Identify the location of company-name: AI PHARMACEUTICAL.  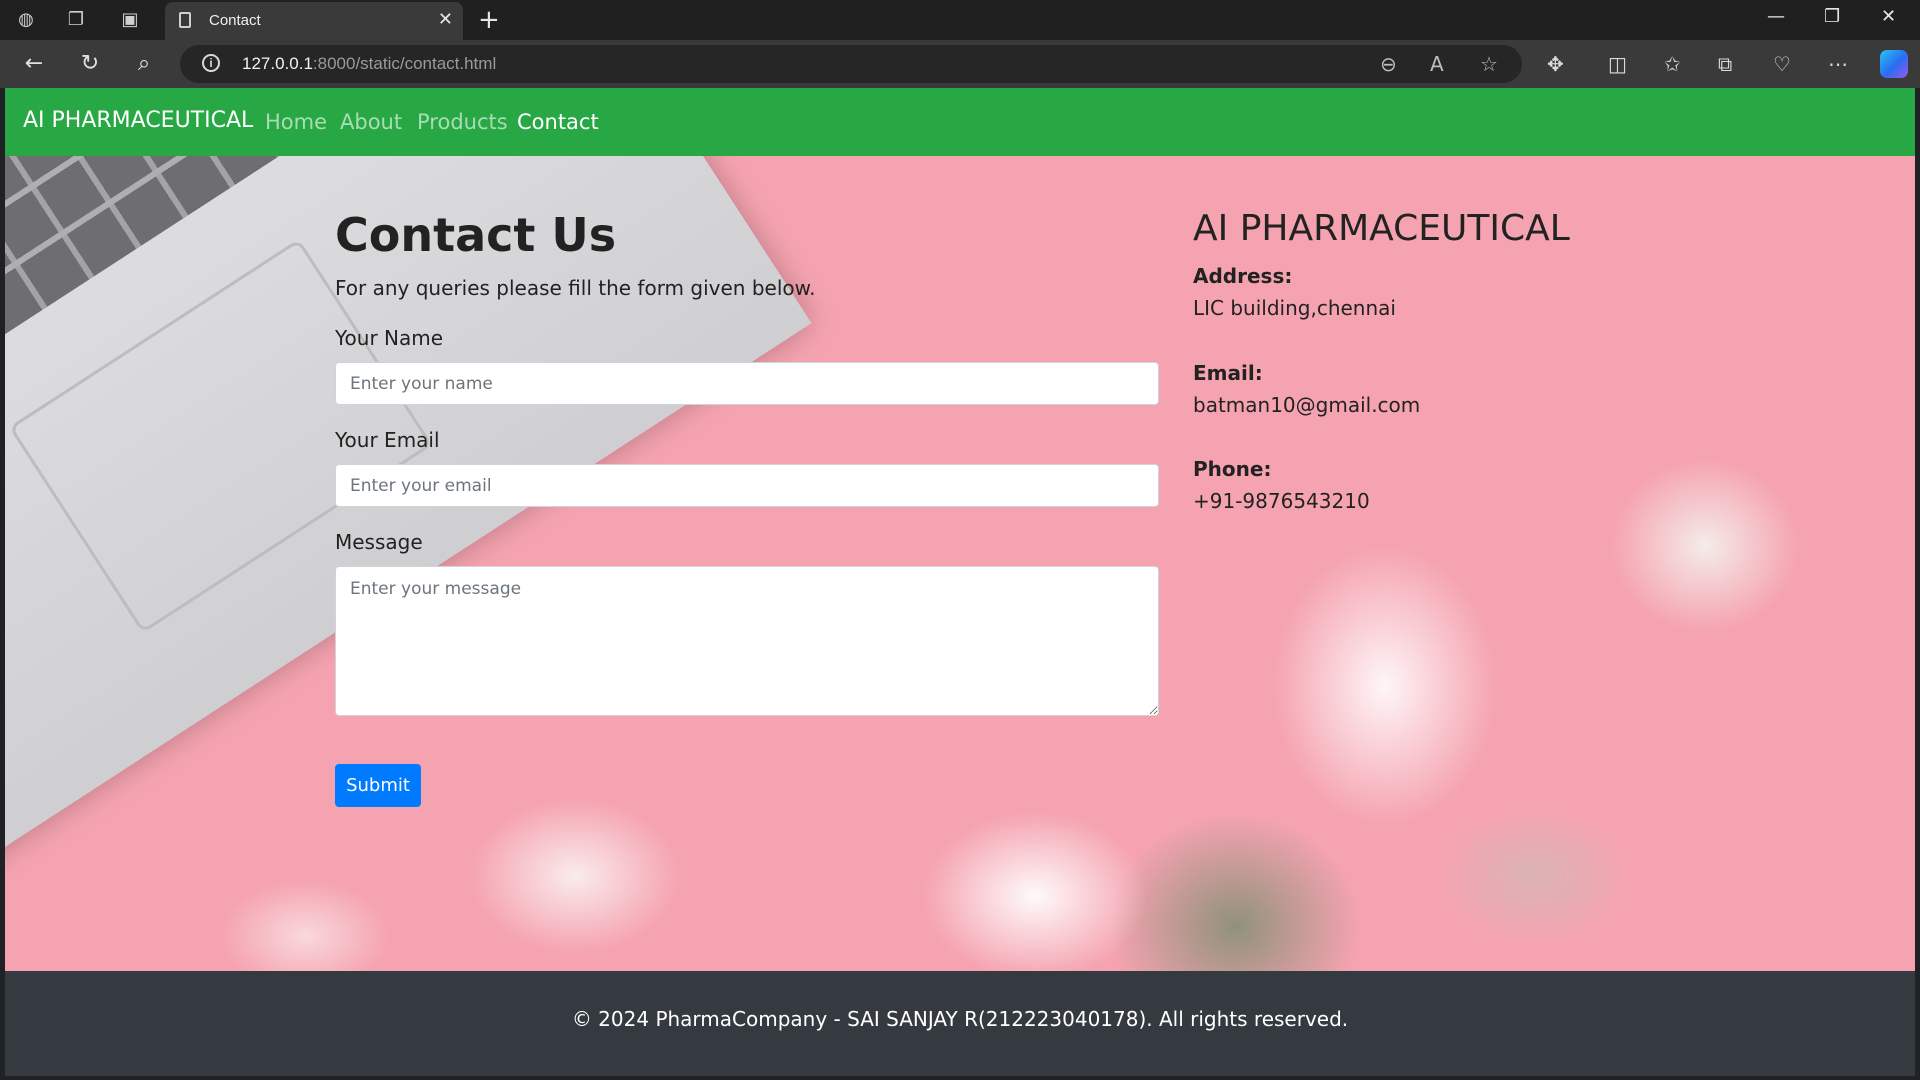
(1381, 228).